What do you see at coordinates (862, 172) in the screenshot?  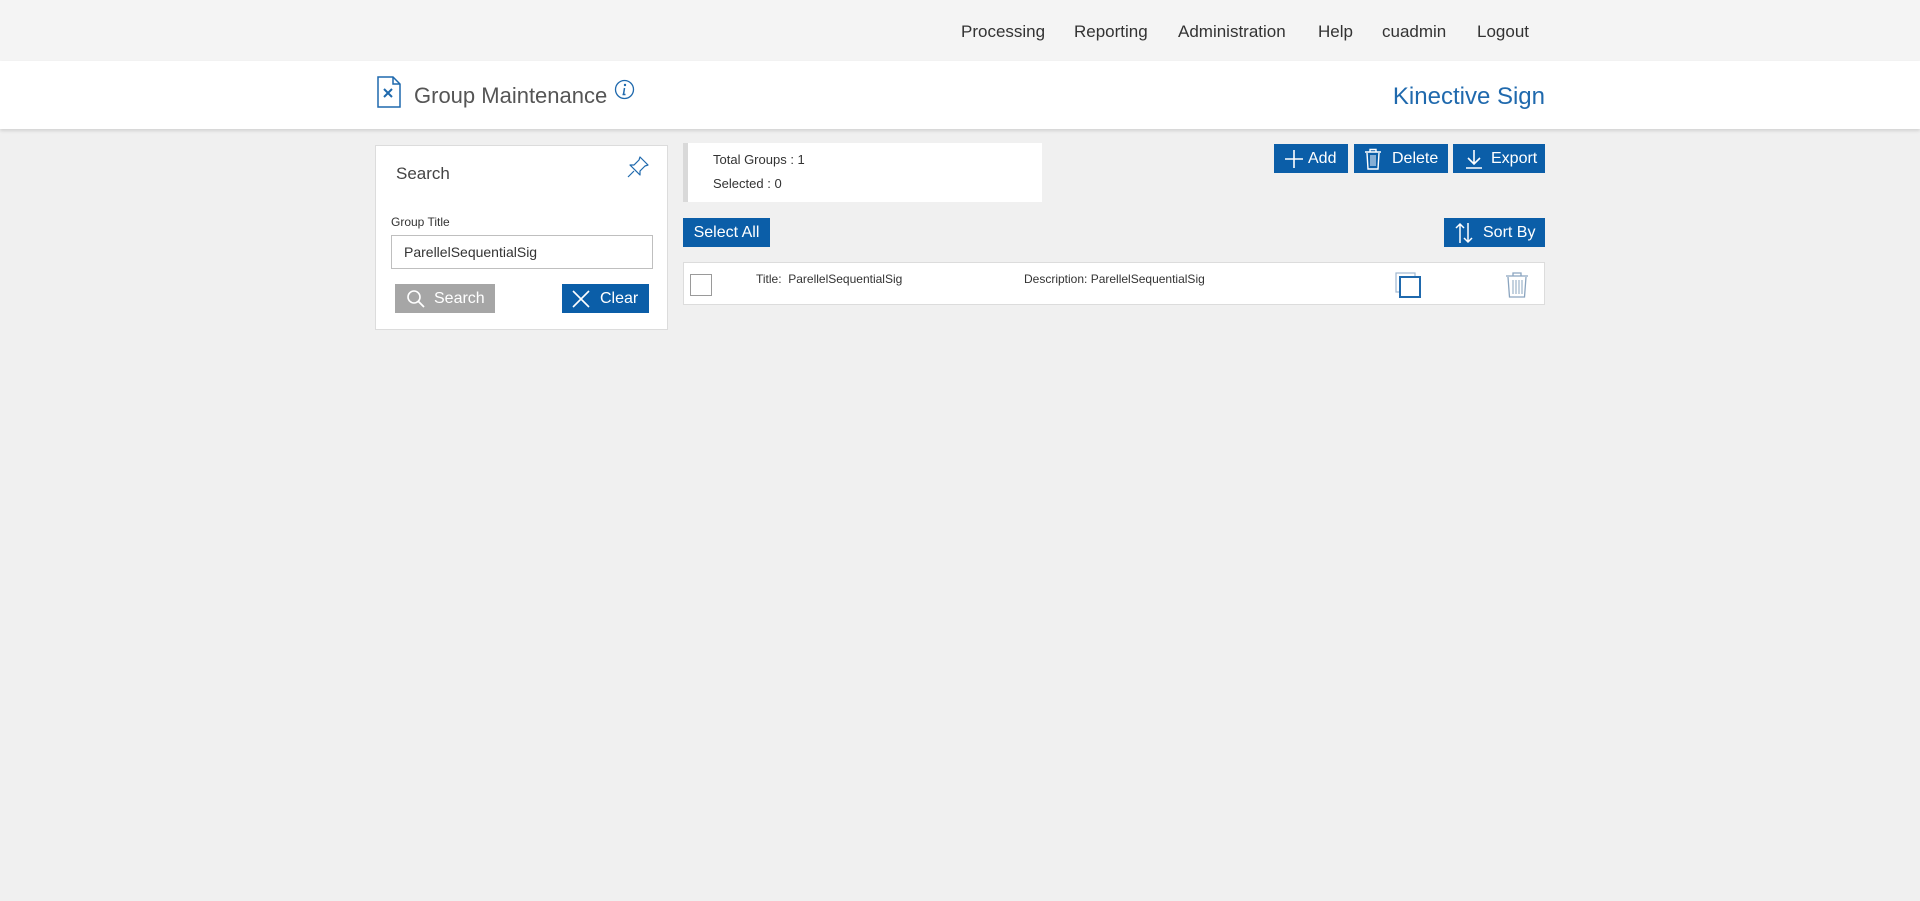 I see `groups-summary: Total Groups : 1 Selected : 0` at bounding box center [862, 172].